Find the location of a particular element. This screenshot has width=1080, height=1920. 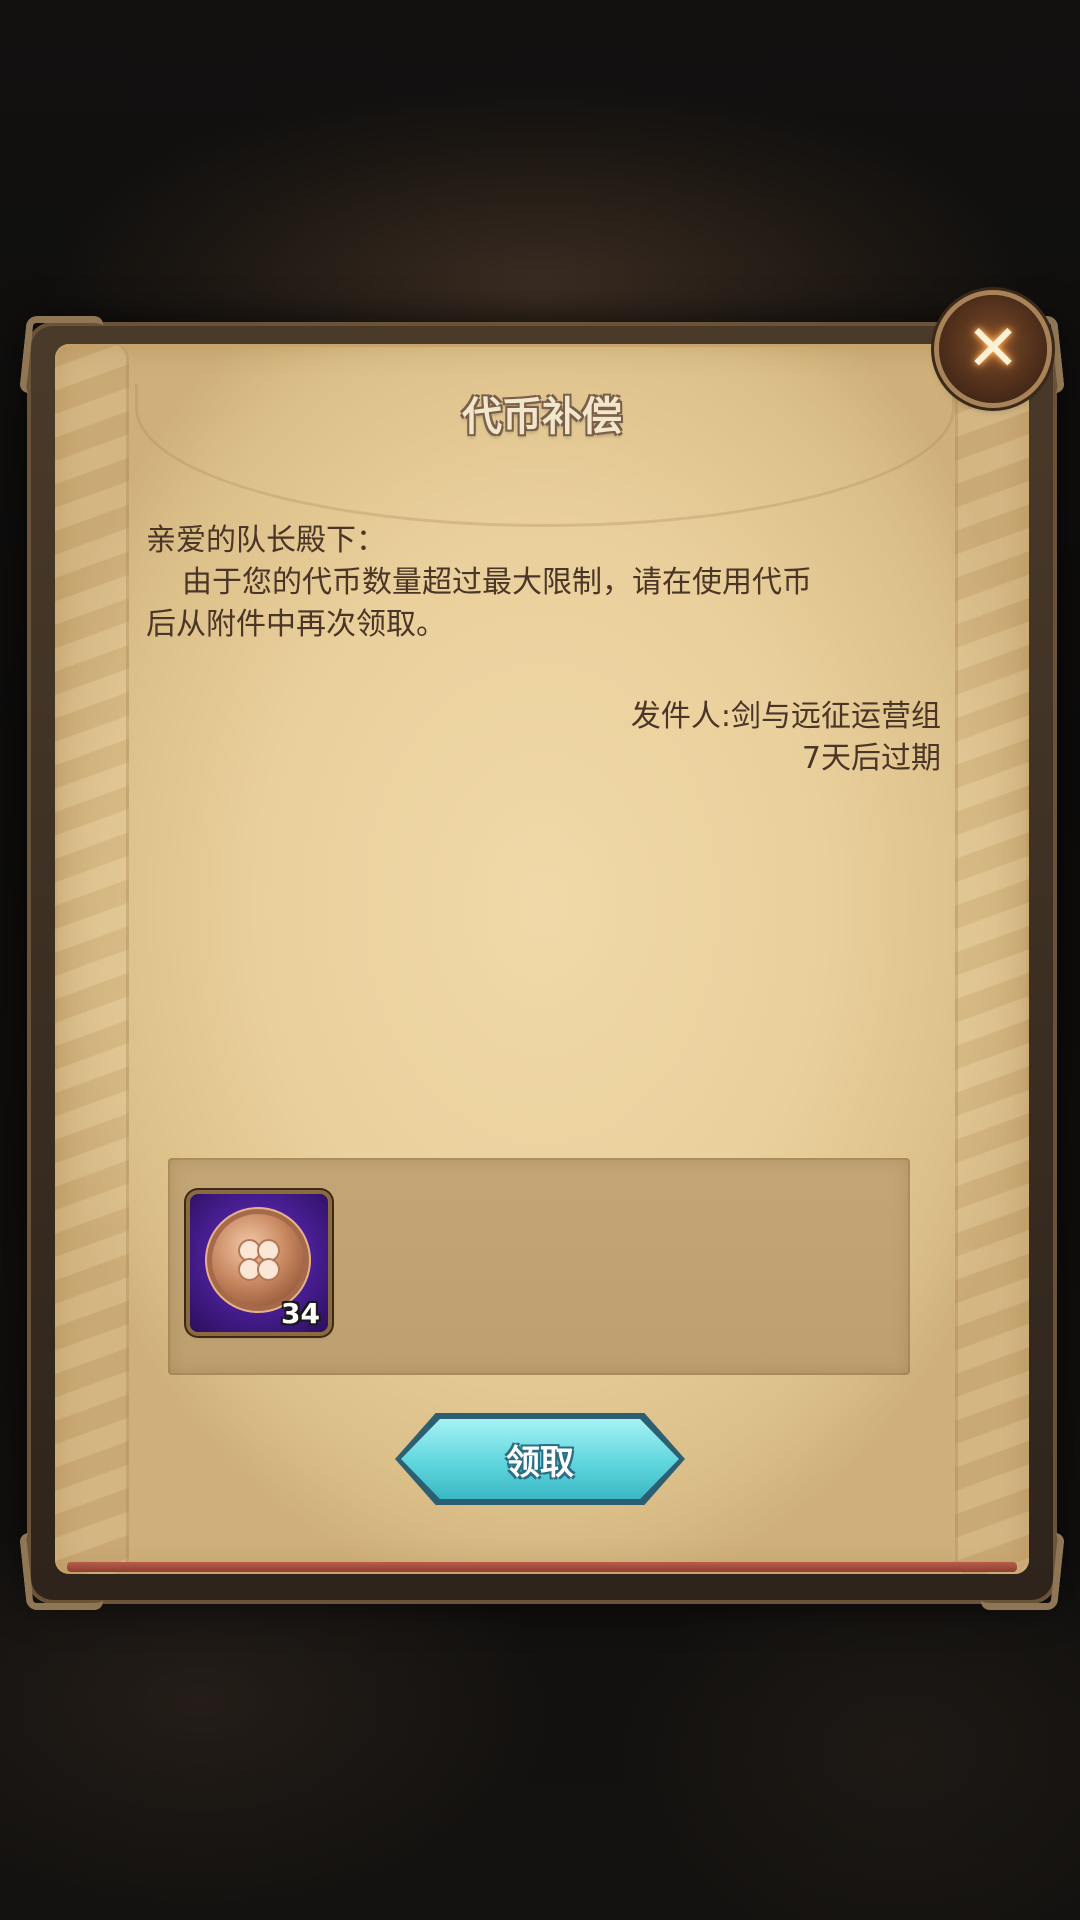

attachment-item-slot: 34 is located at coordinates (259, 1263).